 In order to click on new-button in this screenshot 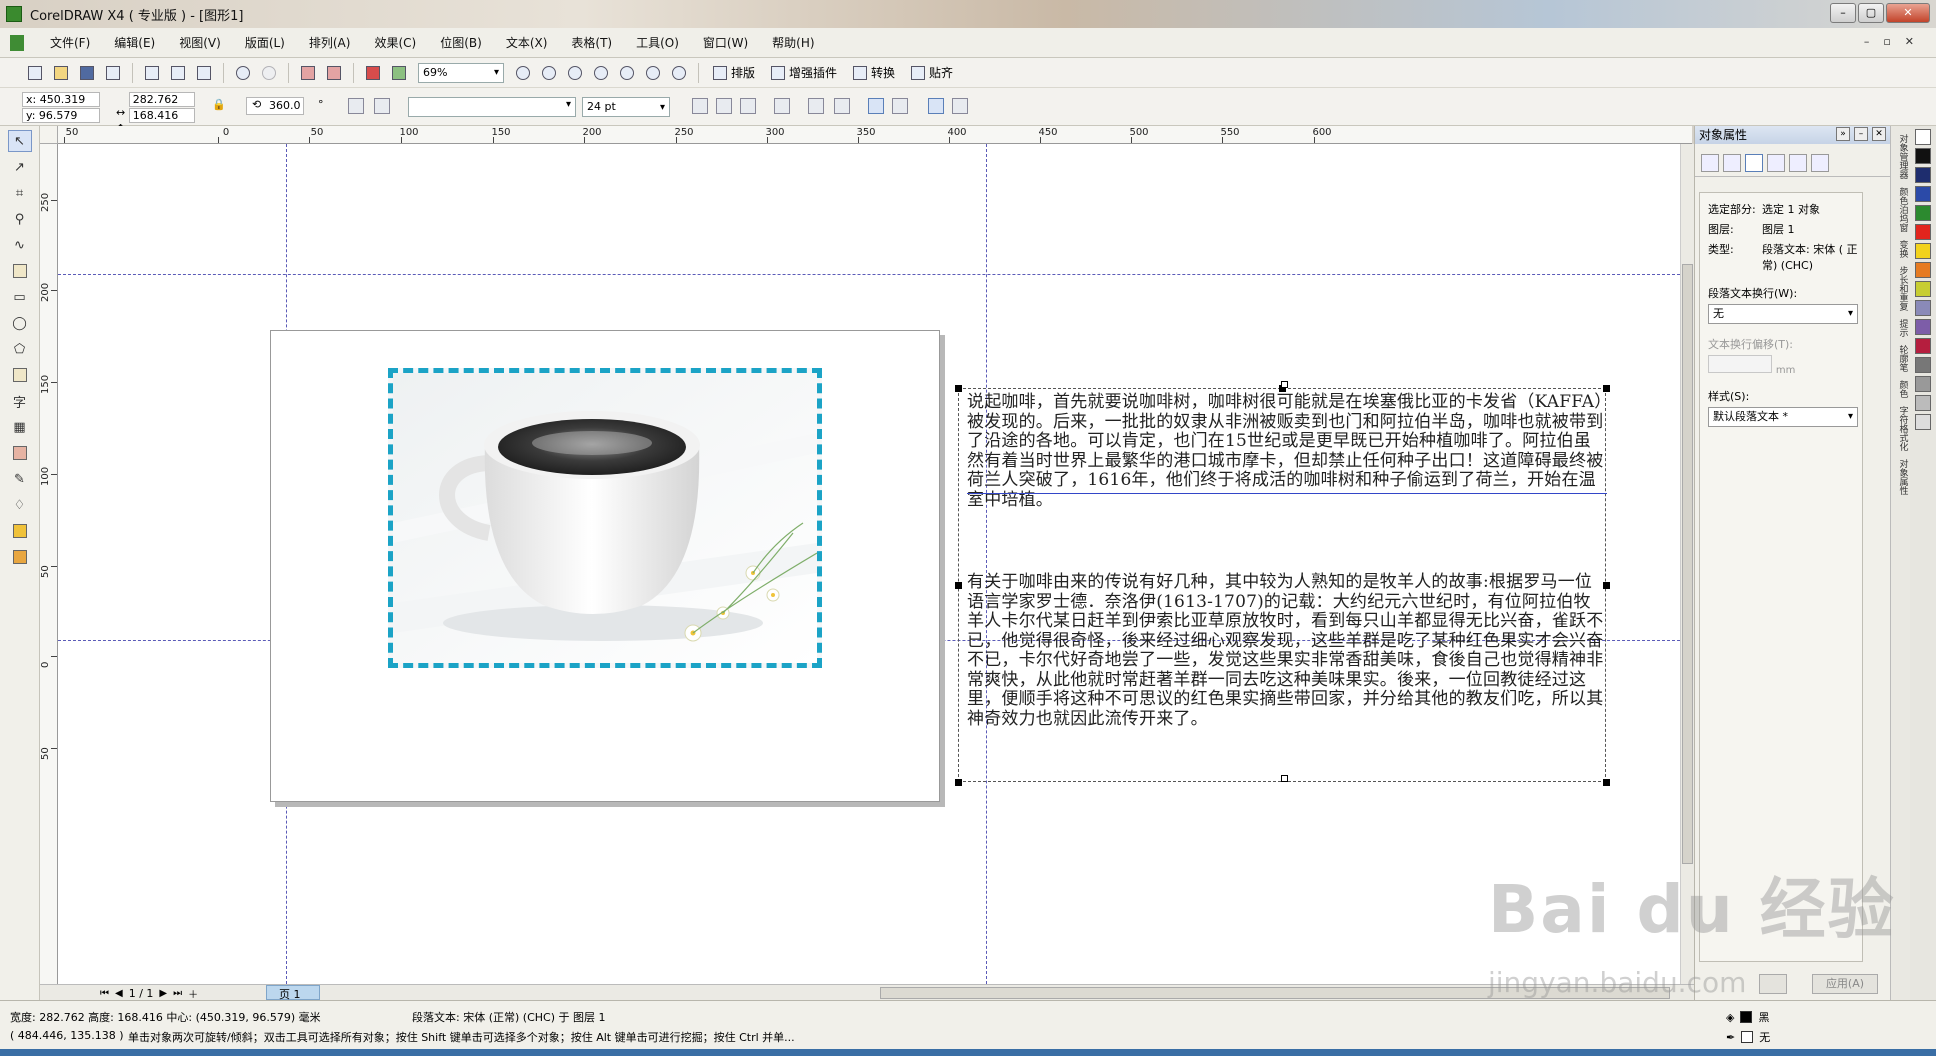, I will do `click(35, 73)`.